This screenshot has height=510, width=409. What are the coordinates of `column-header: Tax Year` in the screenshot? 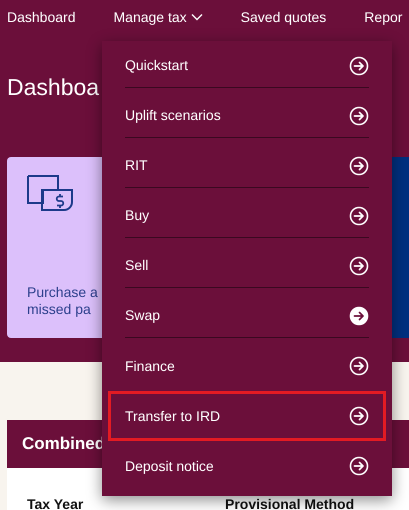 It's located at (55, 502).